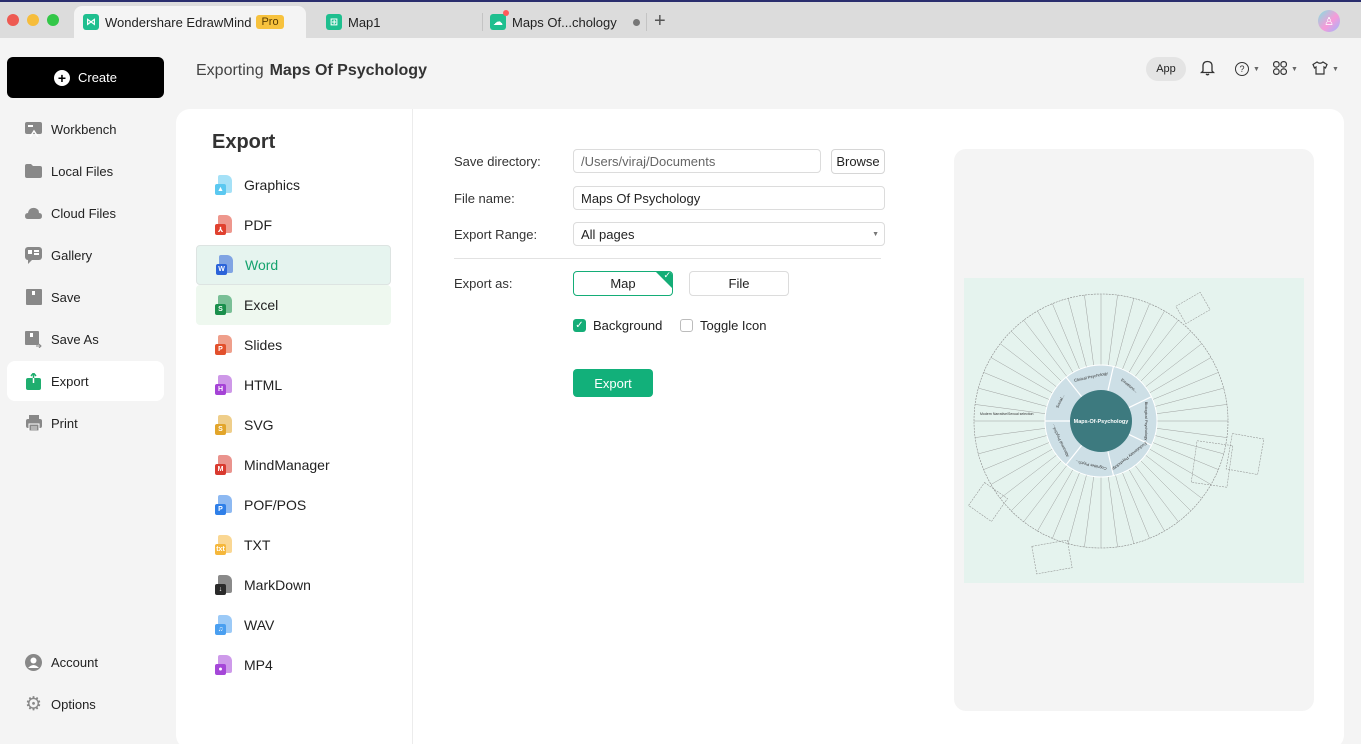 Image resolution: width=1361 pixels, height=744 pixels. I want to click on help-menu-button: ? ▼, so click(1247, 69).